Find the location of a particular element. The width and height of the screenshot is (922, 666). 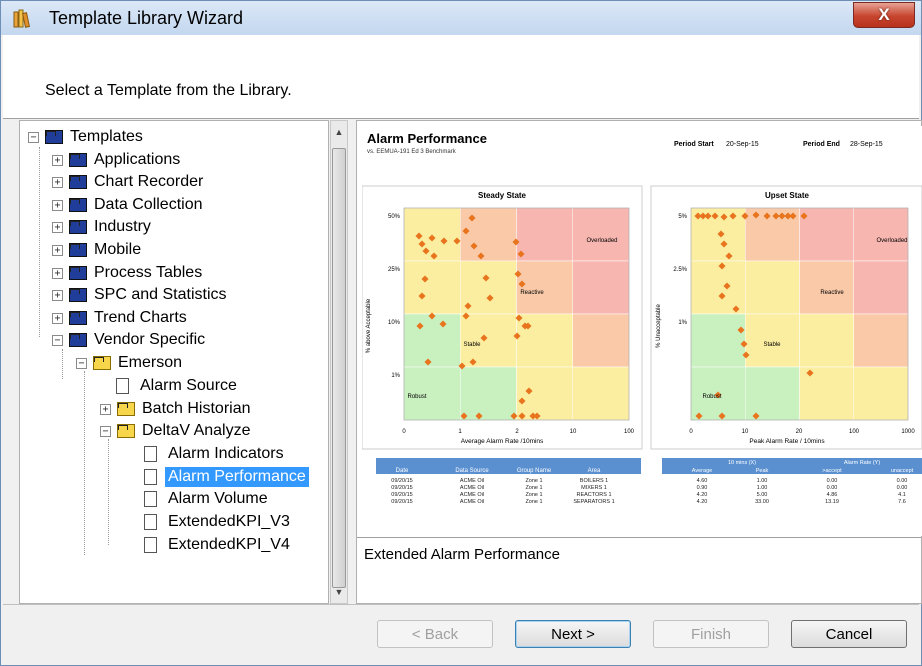

tree-item-batch-historian: + Batch Historian is located at coordinates (177, 409).